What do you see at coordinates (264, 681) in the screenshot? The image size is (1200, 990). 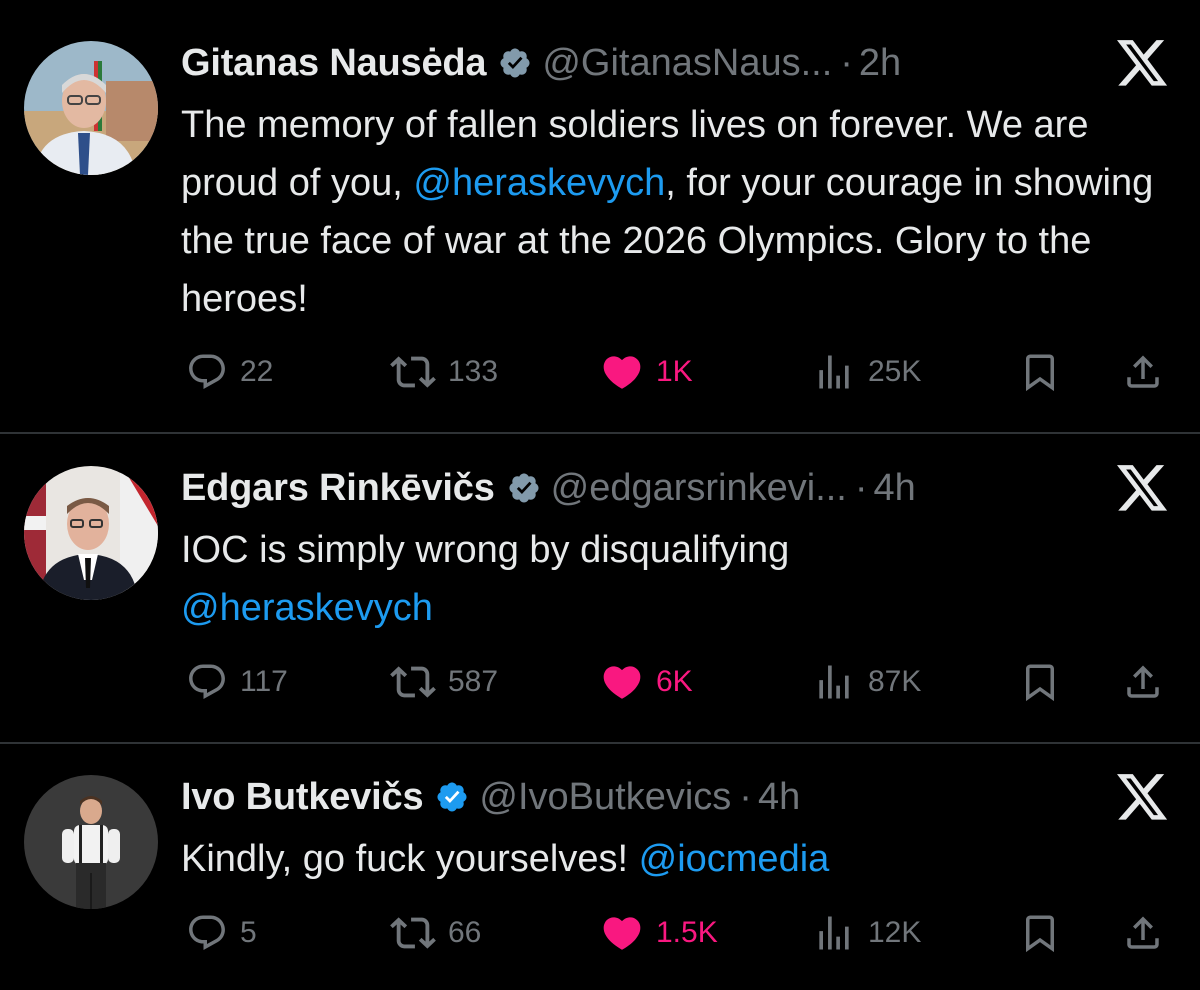 I see `reply-count: 117` at bounding box center [264, 681].